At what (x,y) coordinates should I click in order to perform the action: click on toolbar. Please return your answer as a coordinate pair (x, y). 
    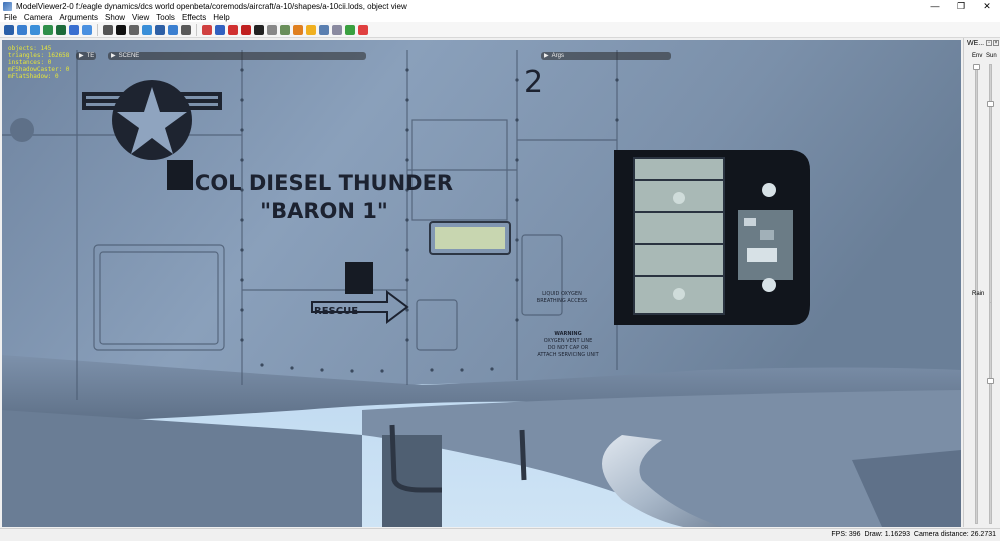
    Looking at the image, I should click on (500, 30).